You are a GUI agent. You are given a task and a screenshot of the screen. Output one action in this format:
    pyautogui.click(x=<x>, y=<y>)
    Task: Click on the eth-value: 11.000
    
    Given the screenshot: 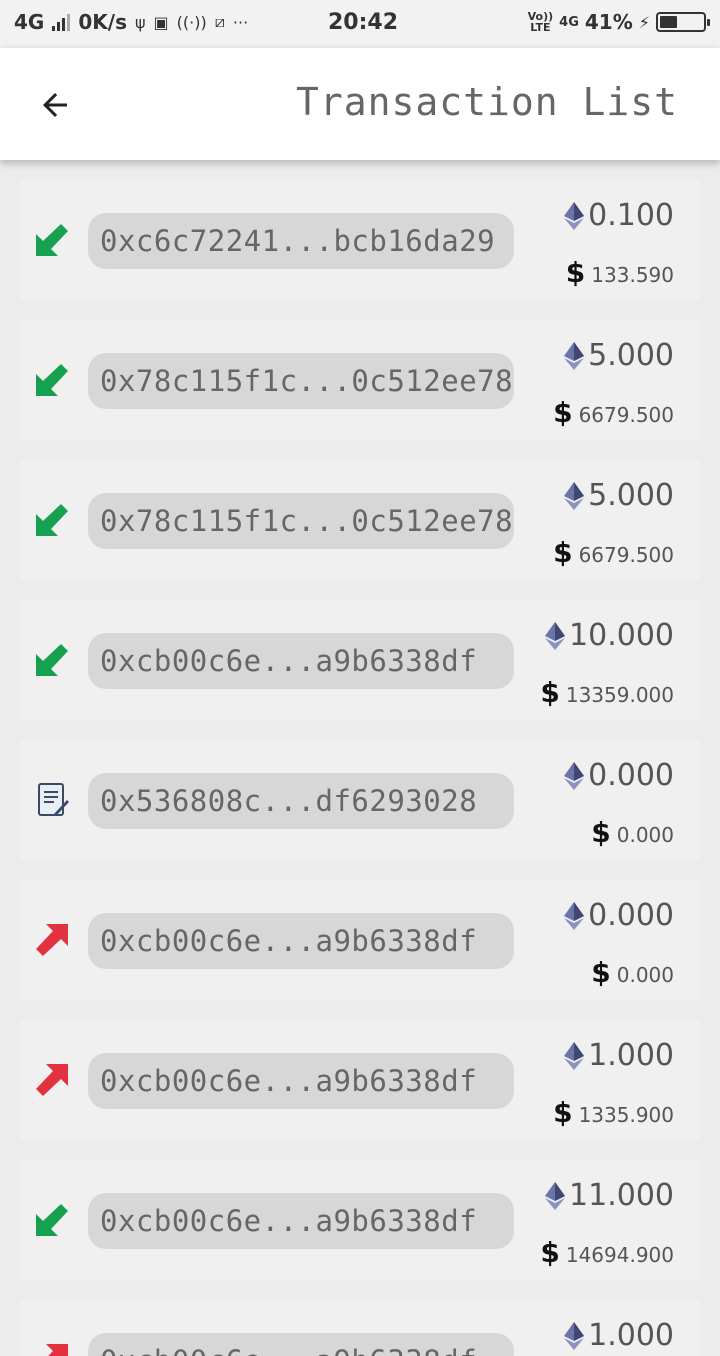 What is the action you would take?
    pyautogui.click(x=621, y=1195)
    